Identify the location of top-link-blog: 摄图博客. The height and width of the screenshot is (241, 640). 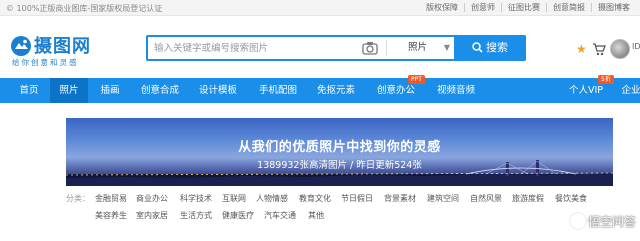
(613, 7).